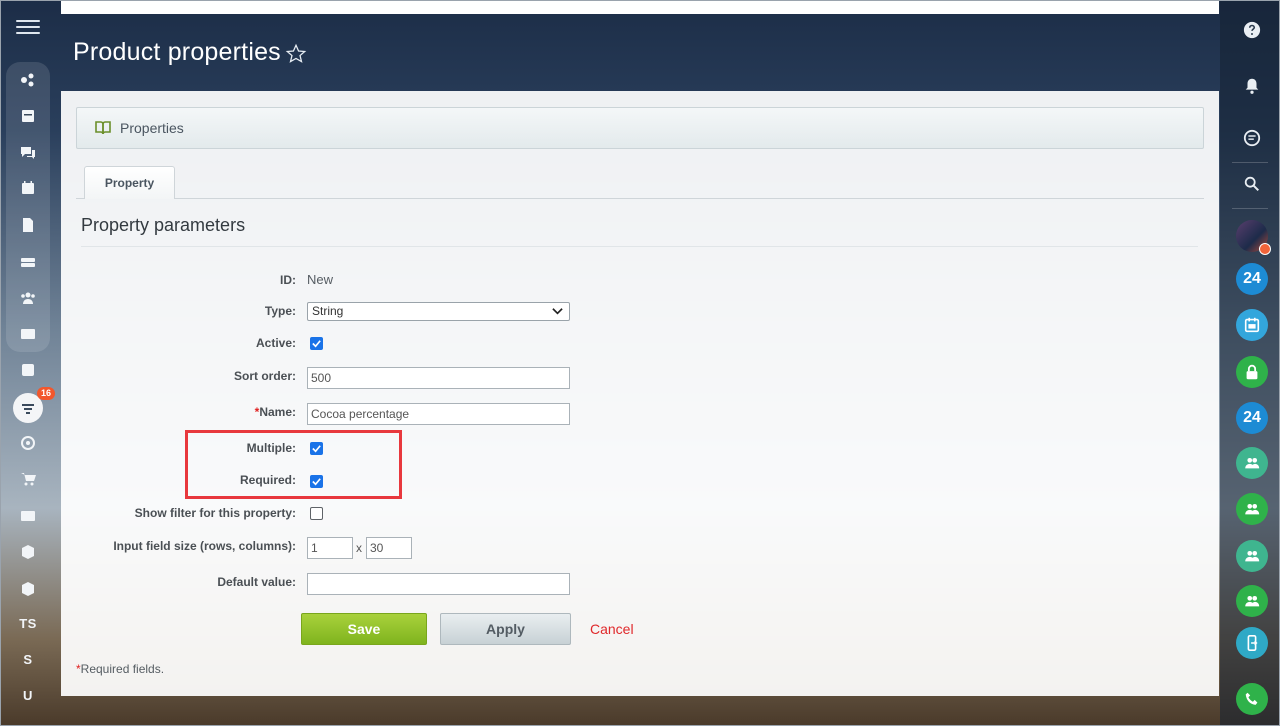 The image size is (1280, 726). I want to click on left-sidebar: 16 TS S U, so click(28, 363).